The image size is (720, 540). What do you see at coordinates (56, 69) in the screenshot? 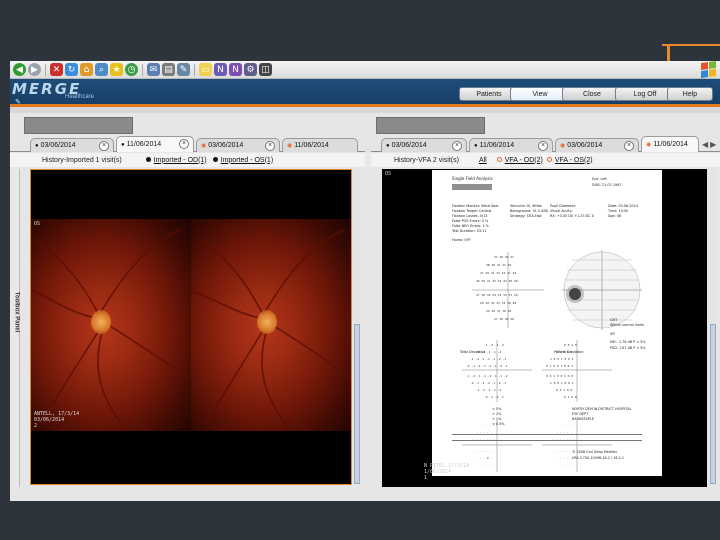
I see `stop-icon: ✕` at bounding box center [56, 69].